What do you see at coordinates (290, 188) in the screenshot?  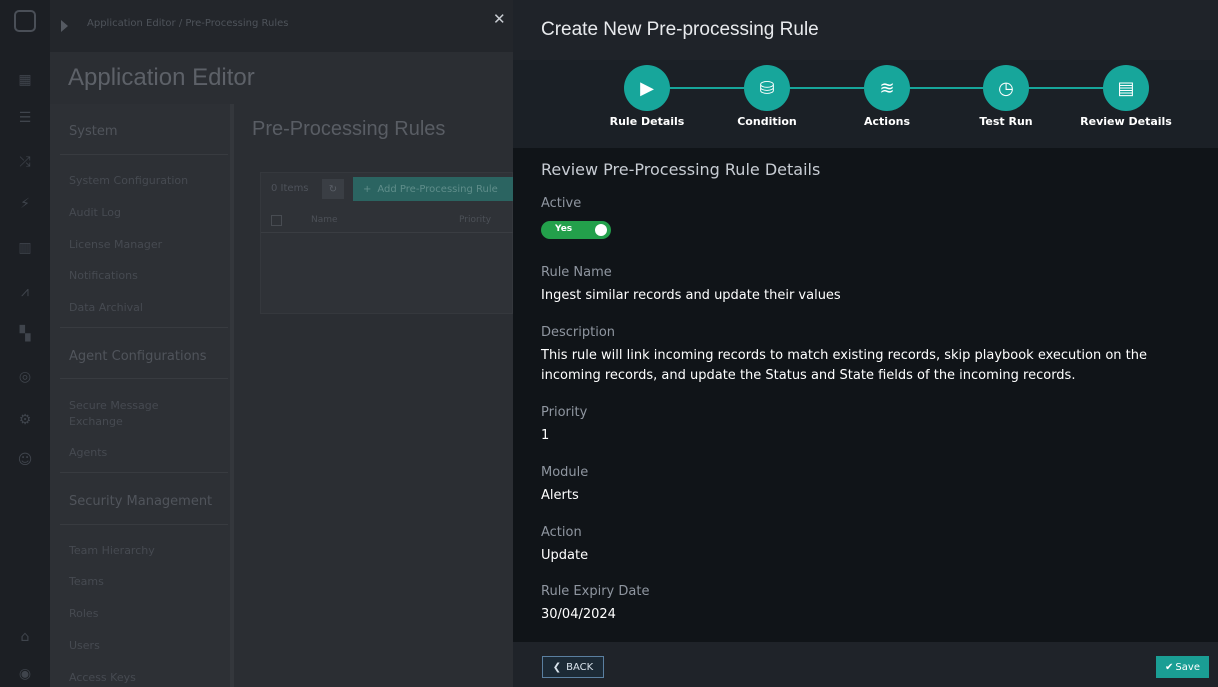 I see `item-count: 0 Items` at bounding box center [290, 188].